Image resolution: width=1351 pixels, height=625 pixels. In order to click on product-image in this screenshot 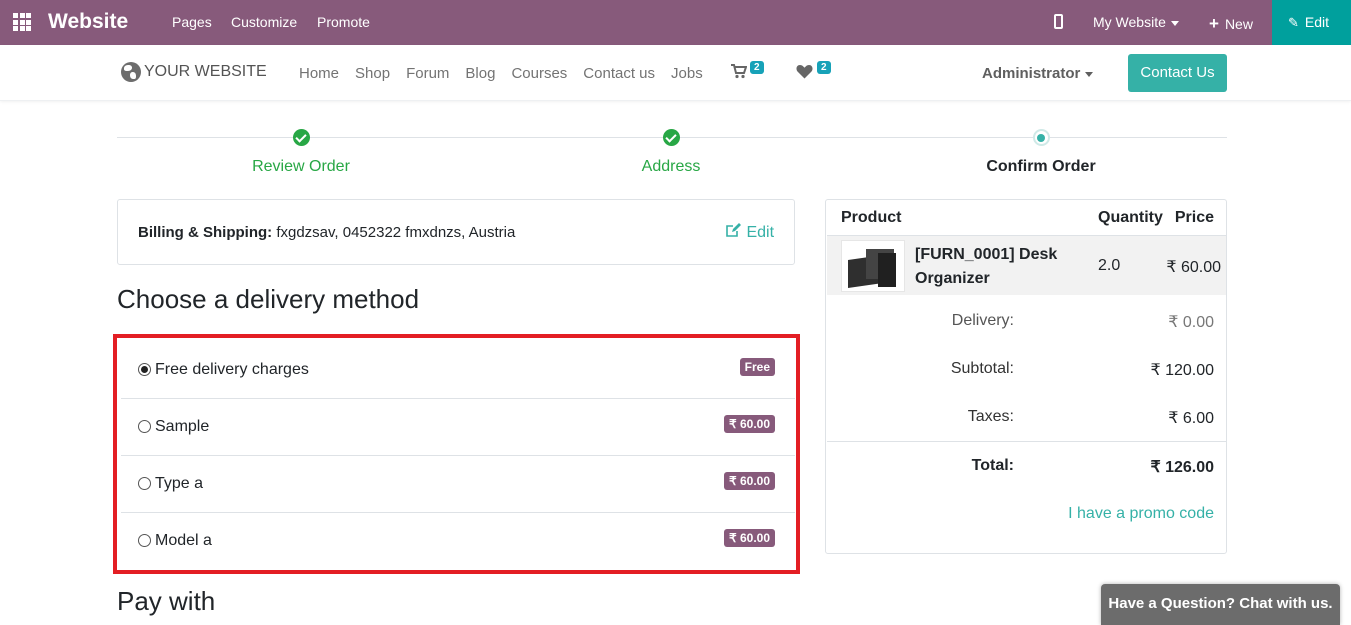, I will do `click(873, 266)`.